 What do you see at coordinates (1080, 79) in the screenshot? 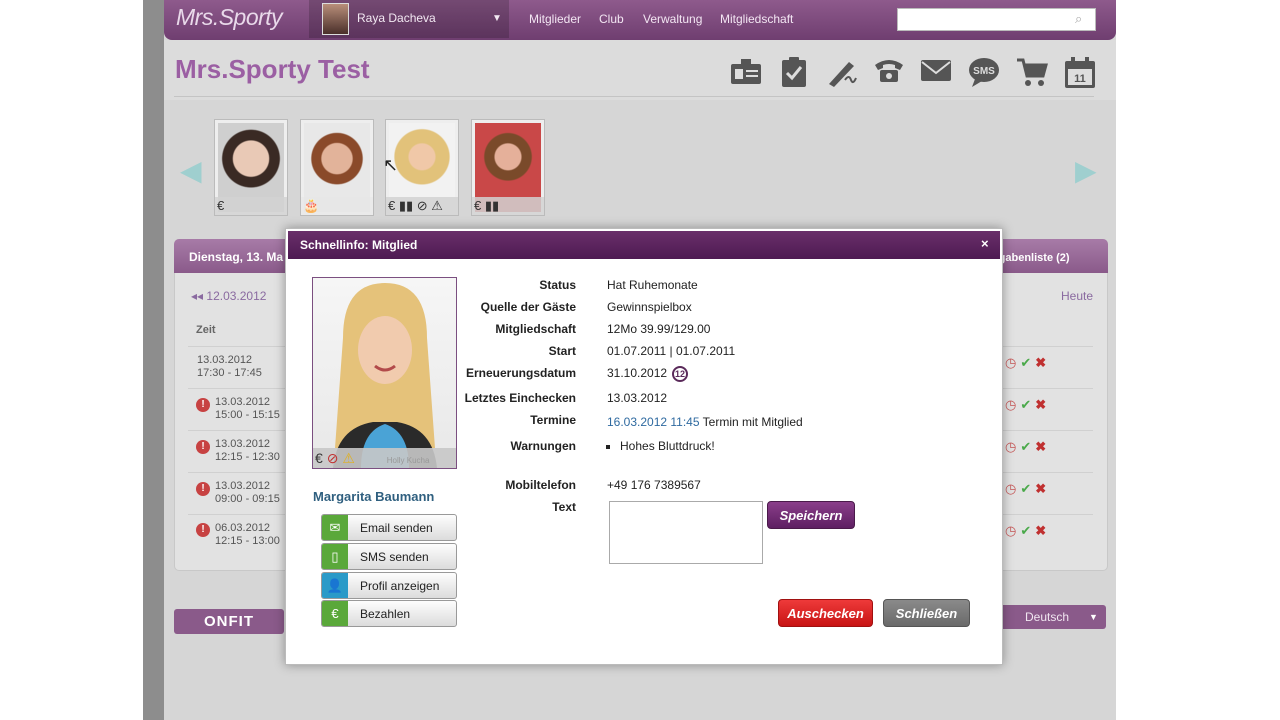
I see `calendar-icon-day: 11` at bounding box center [1080, 79].